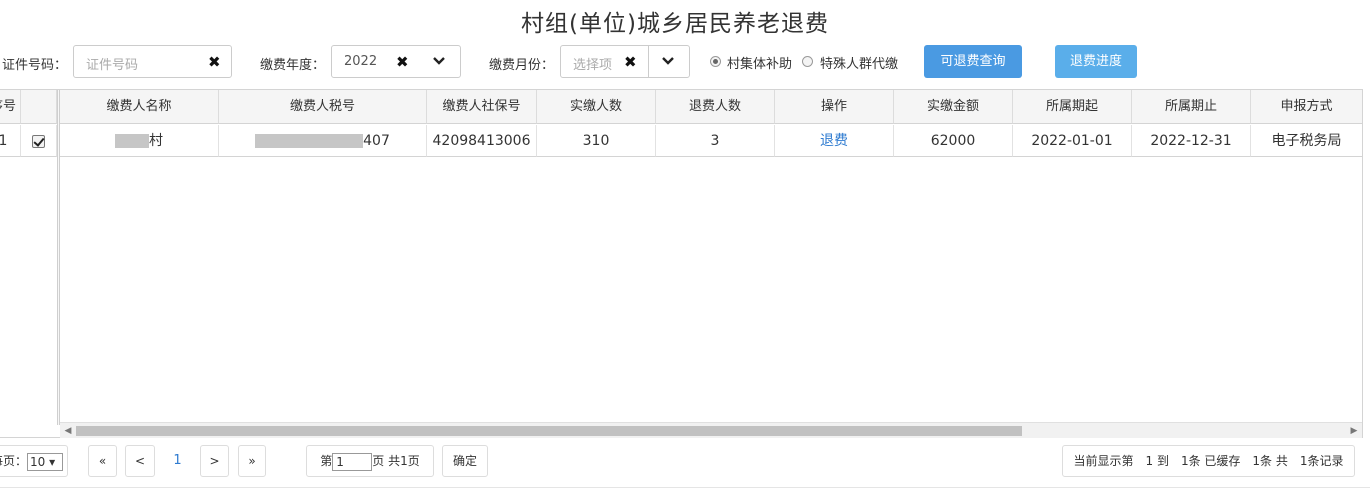  Describe the element at coordinates (973, 61) in the screenshot. I see `refund-query-button: 可退费查询` at that location.